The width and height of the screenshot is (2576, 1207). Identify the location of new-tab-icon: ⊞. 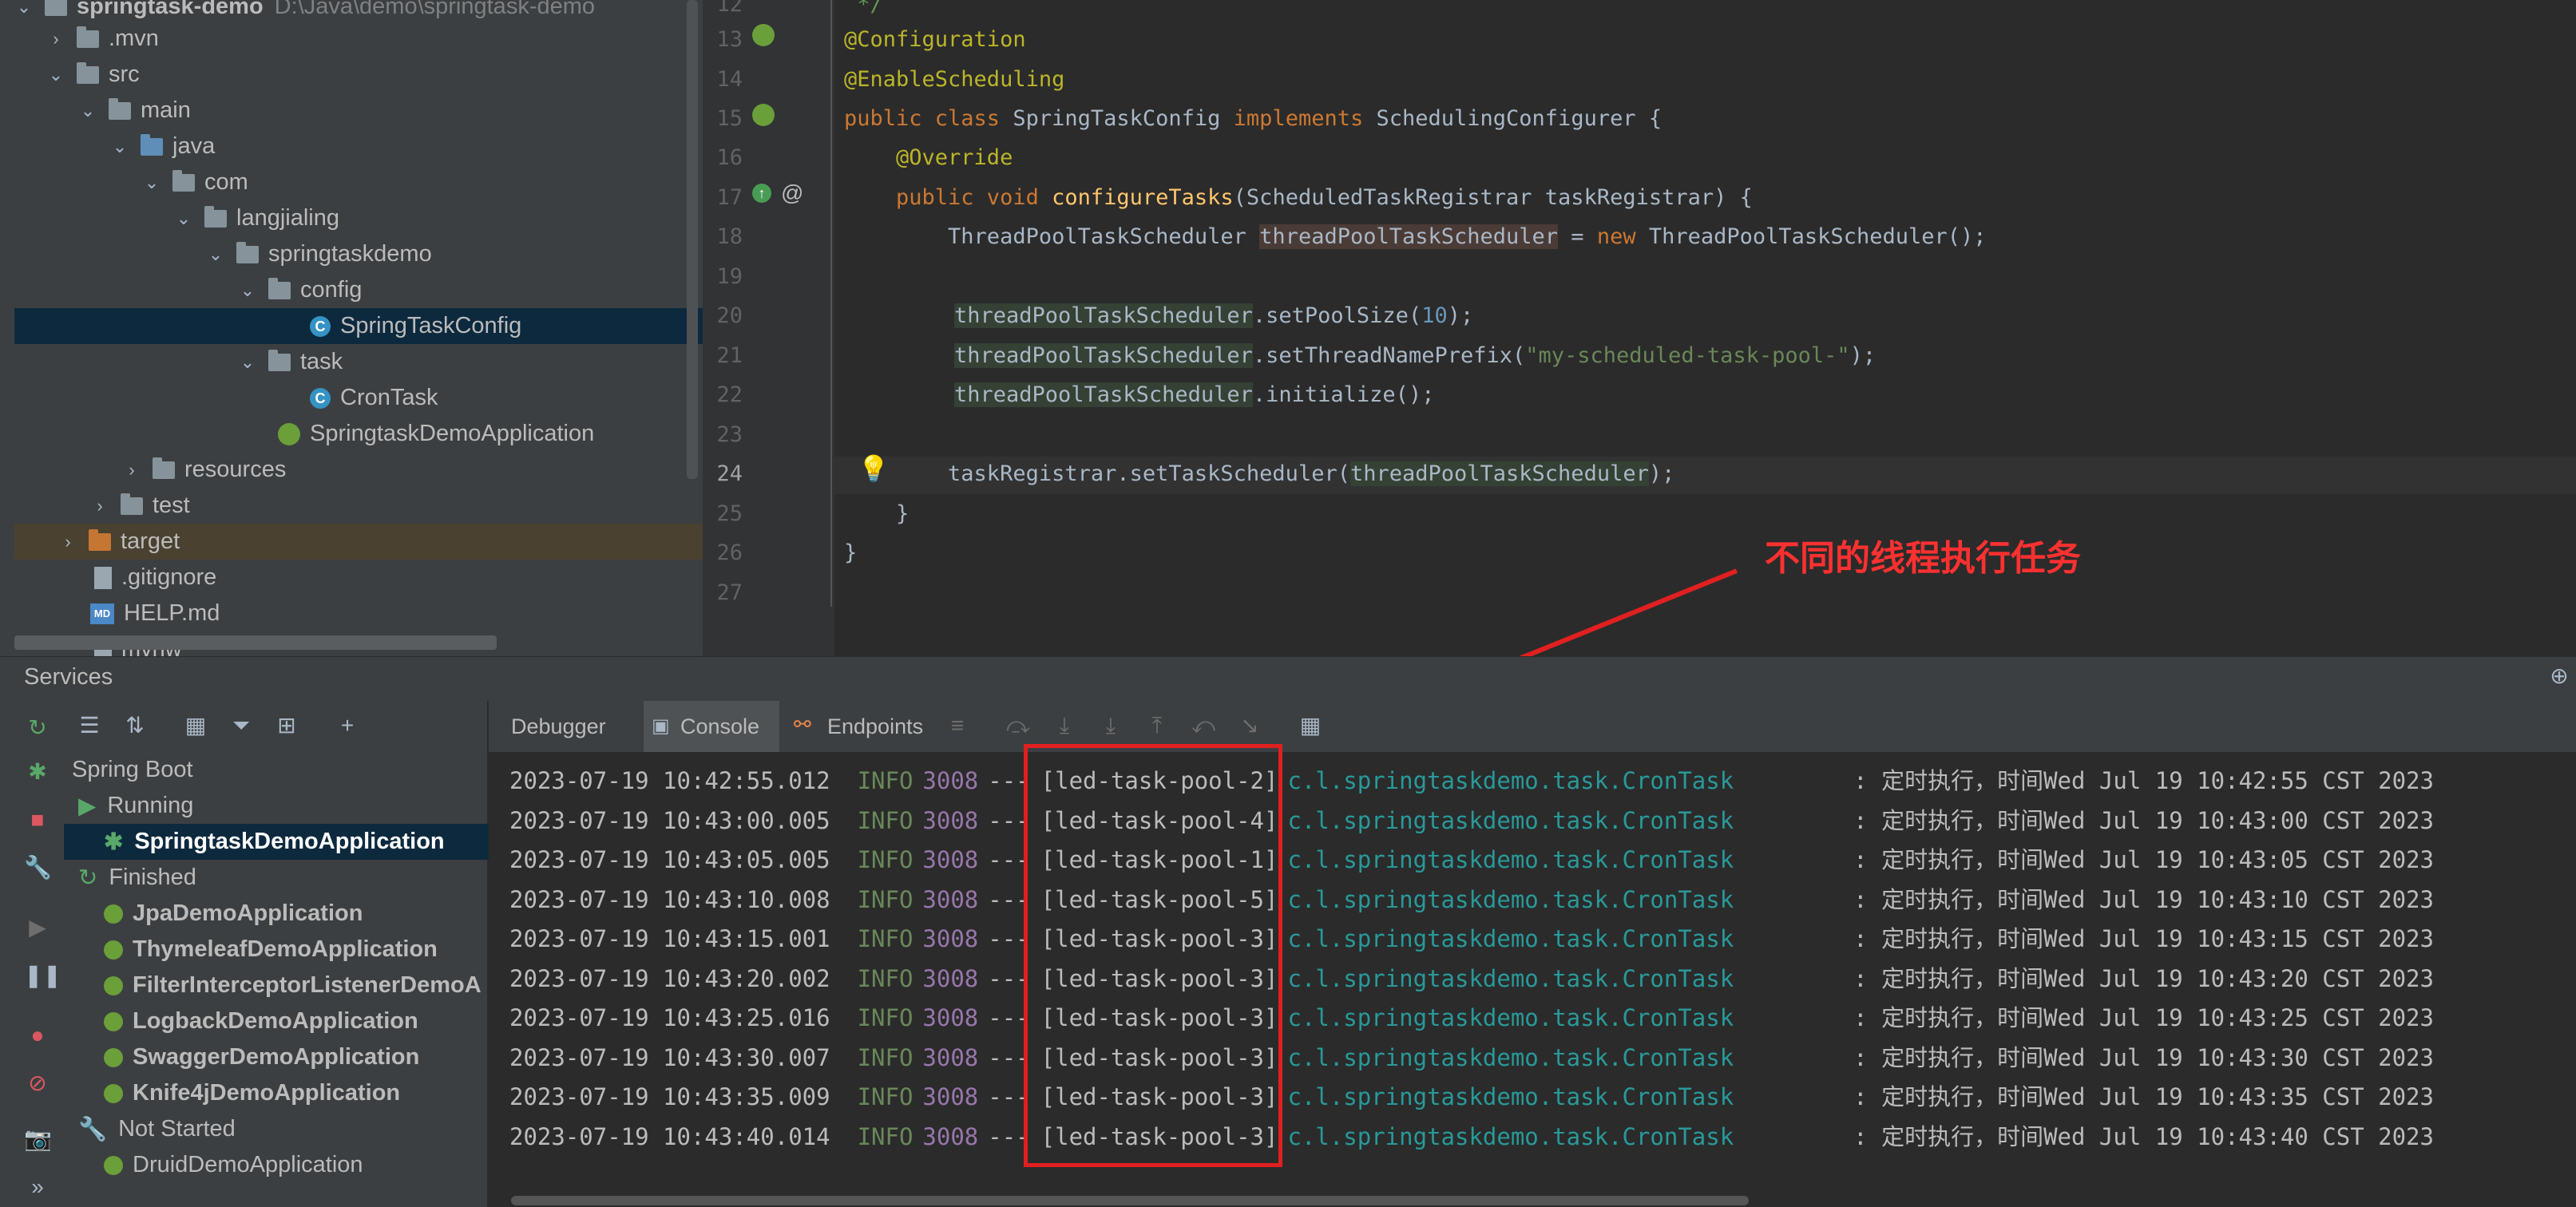
(286, 725).